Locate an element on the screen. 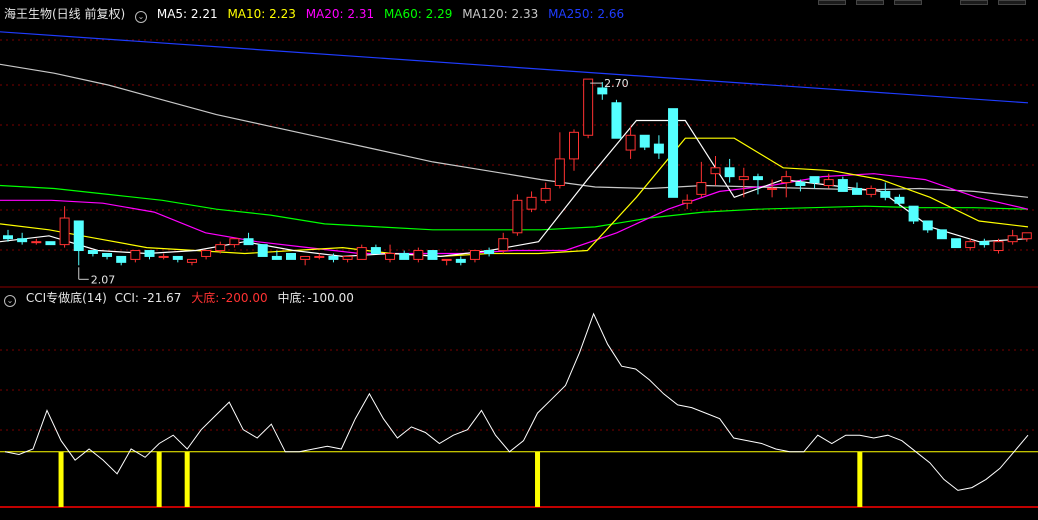 The image size is (1038, 520). mid-bottom-label: 中底: is located at coordinates (291, 298).